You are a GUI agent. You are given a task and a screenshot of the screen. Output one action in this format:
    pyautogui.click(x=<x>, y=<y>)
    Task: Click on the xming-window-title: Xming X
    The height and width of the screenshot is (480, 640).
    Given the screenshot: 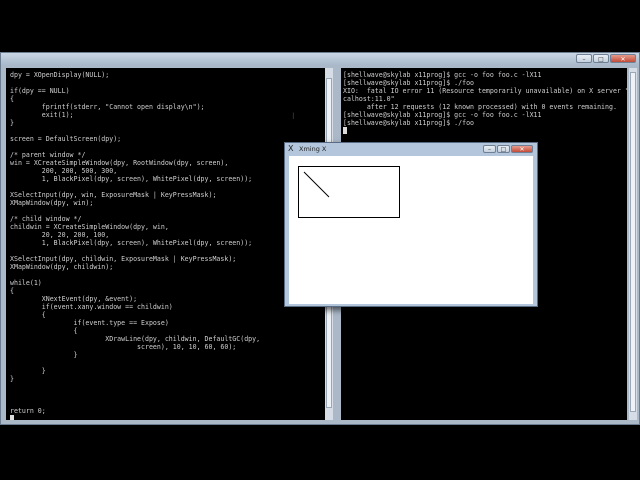 What is the action you would take?
    pyautogui.click(x=313, y=149)
    